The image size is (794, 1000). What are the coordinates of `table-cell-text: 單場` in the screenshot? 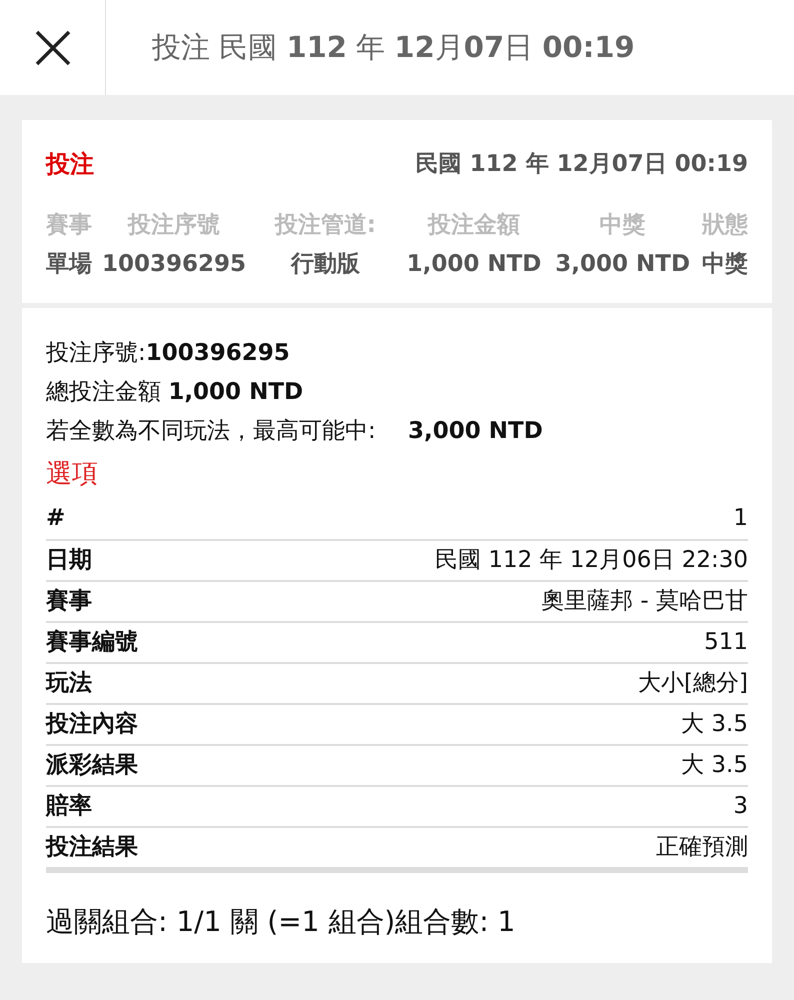 It's located at (69, 264).